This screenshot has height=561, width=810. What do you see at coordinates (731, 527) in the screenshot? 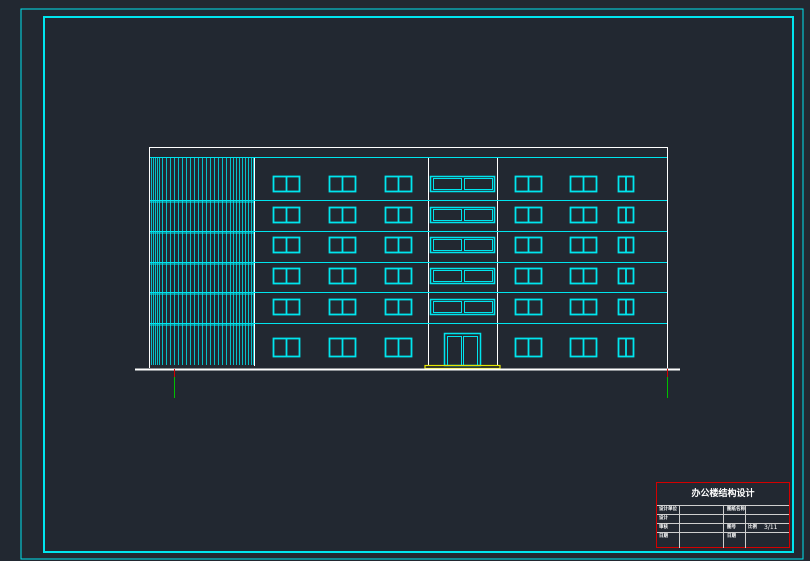
I see `label-drawing-no: 图号` at bounding box center [731, 527].